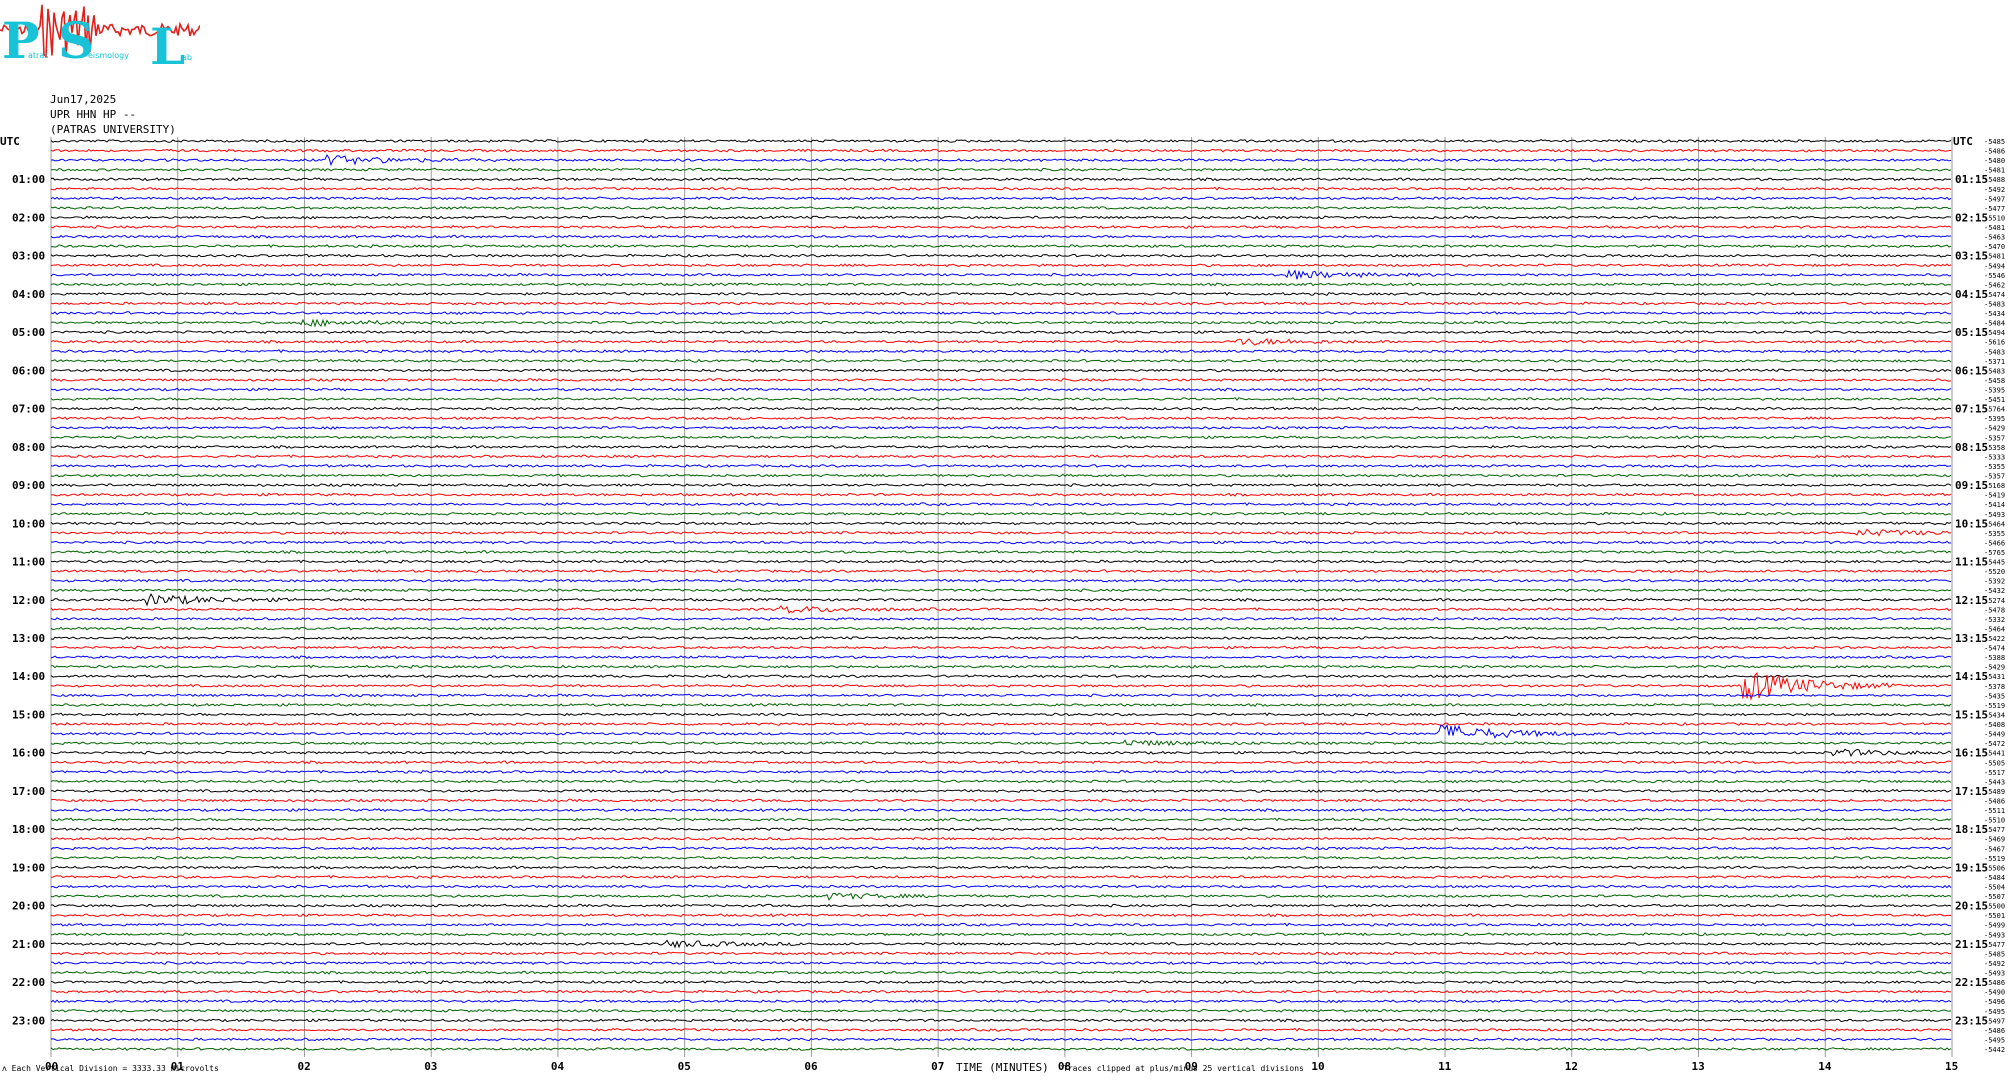 The width and height of the screenshot is (2010, 1080). Describe the element at coordinates (1994, 591) in the screenshot. I see `trace-offset-label: -5432` at that location.